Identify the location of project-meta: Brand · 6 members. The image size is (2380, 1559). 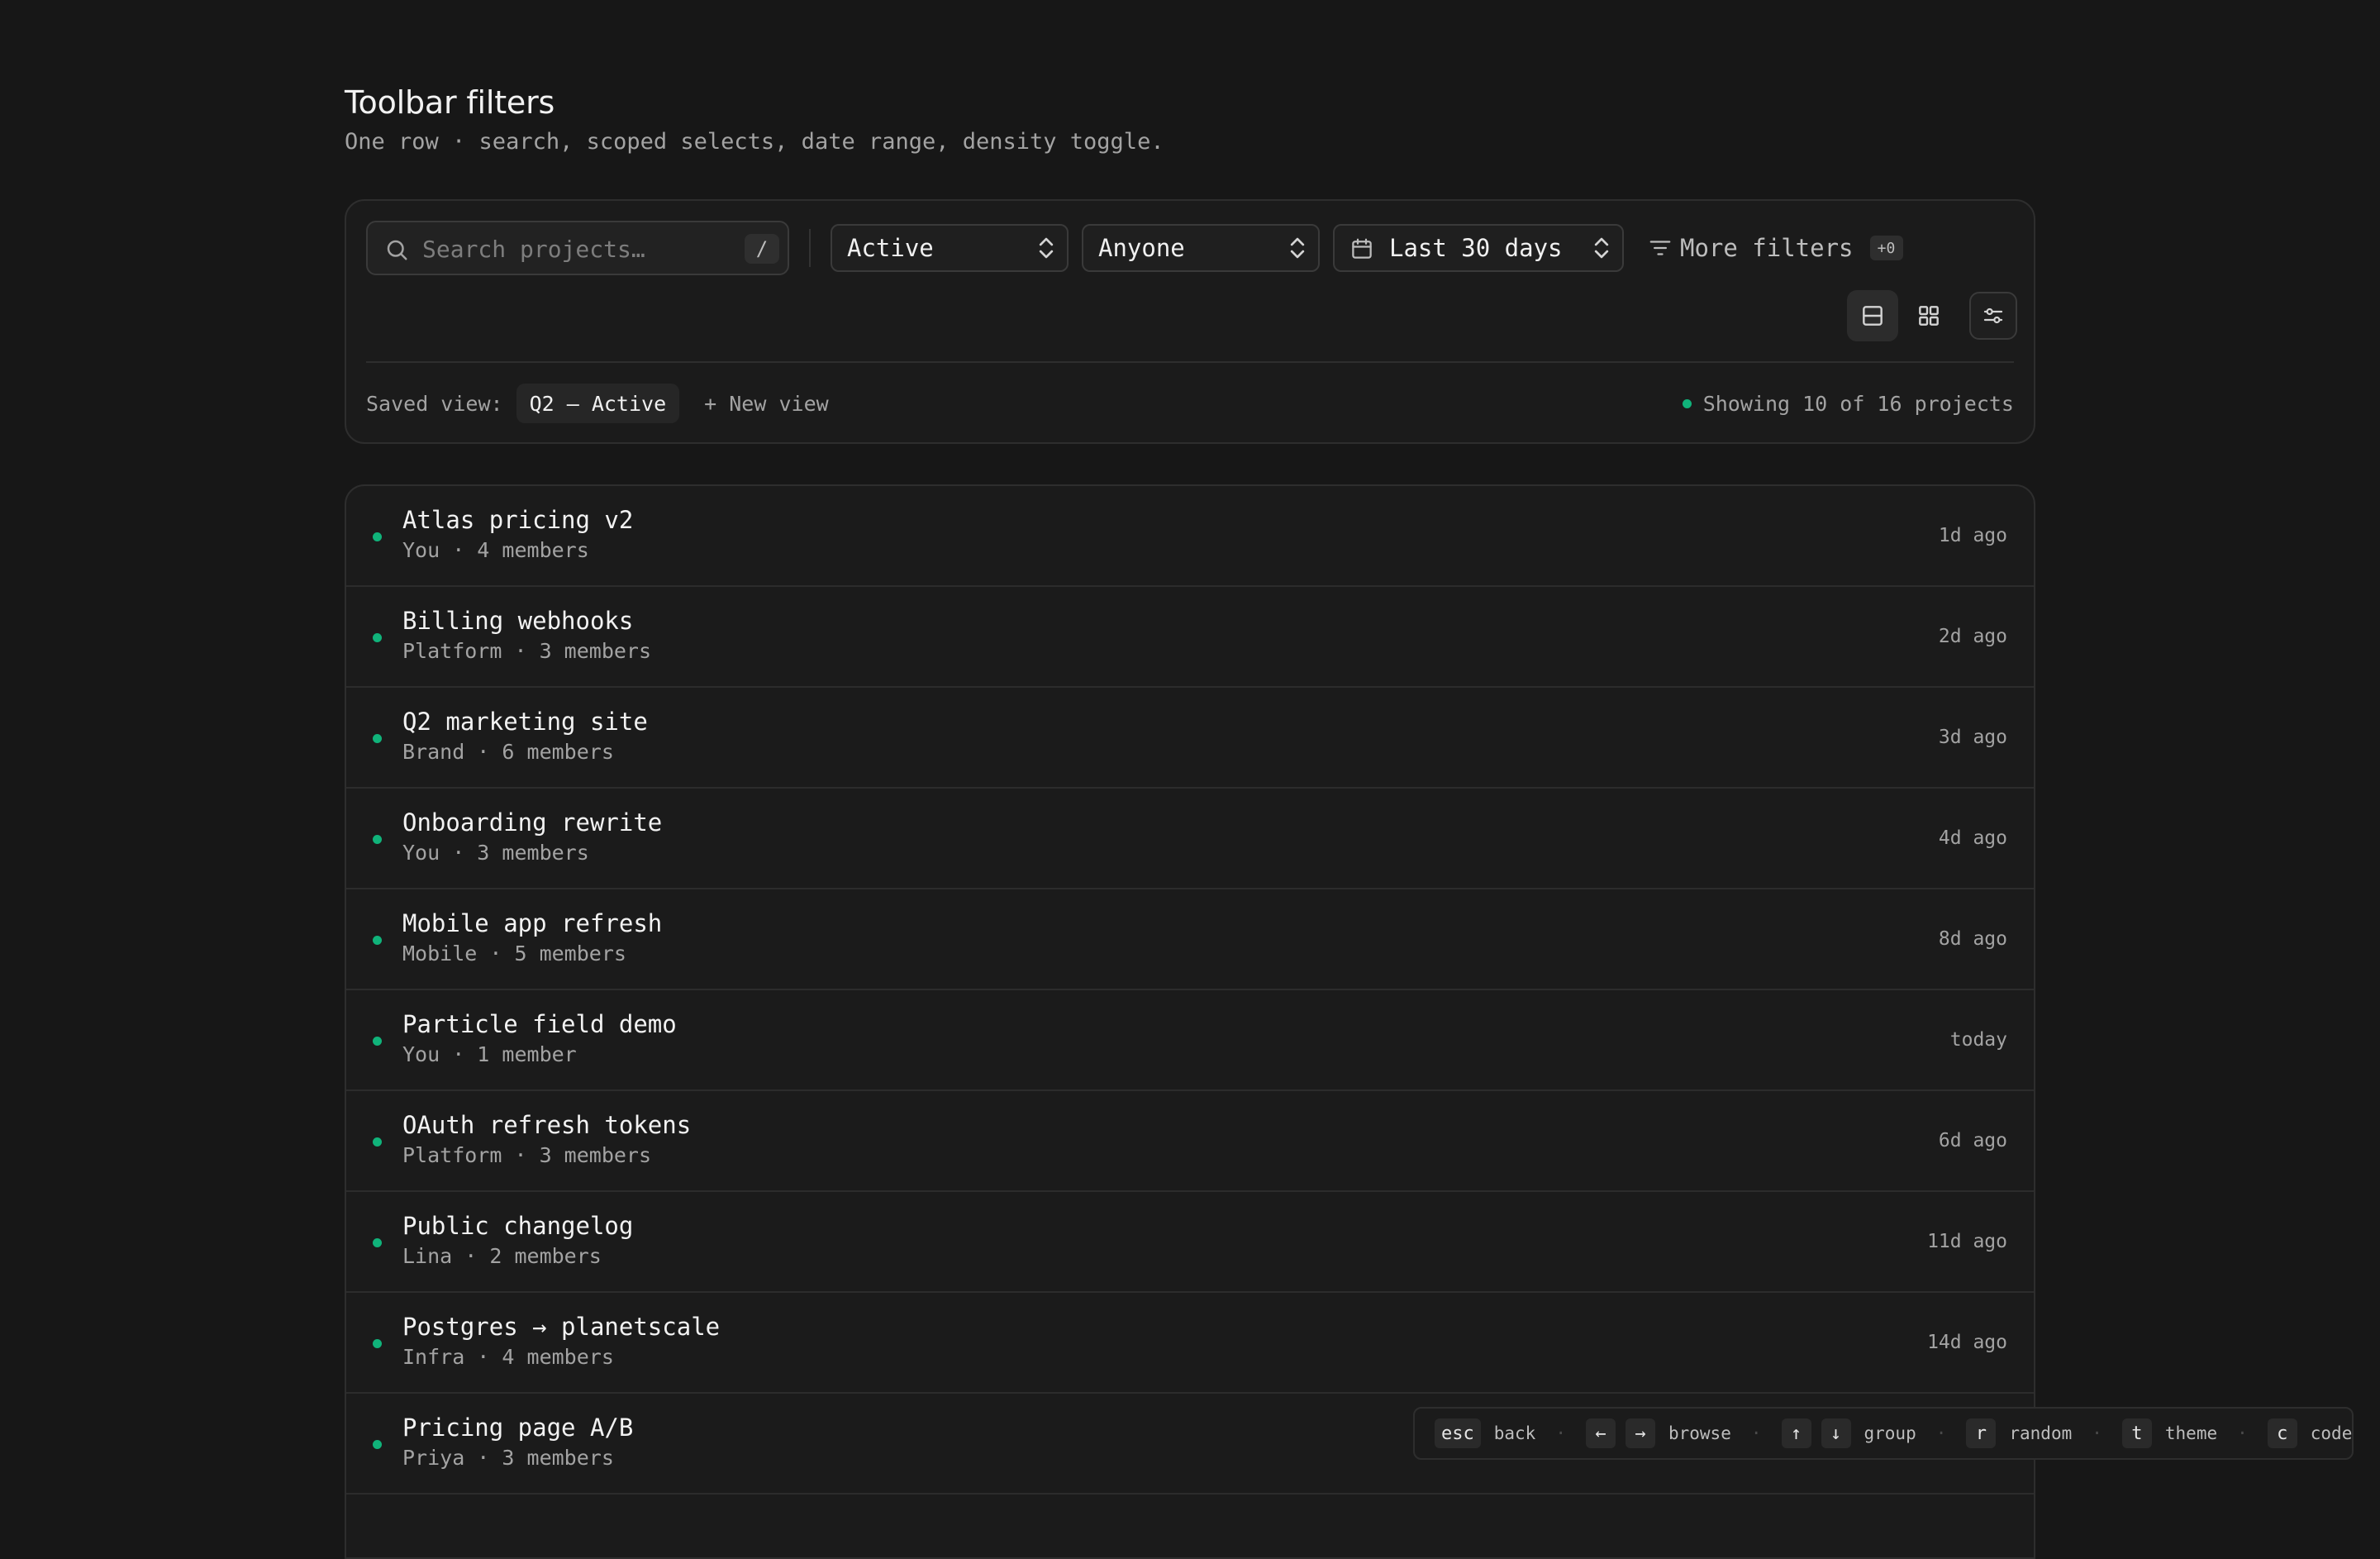
(508, 752).